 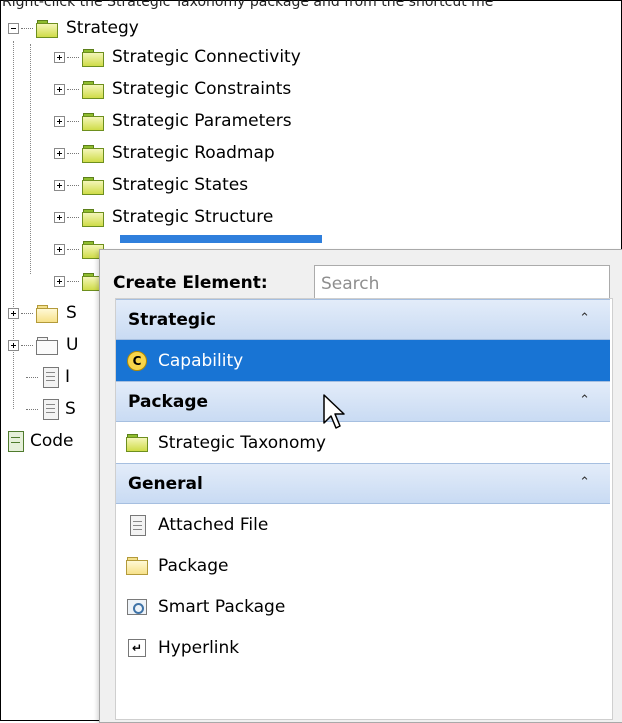 What do you see at coordinates (193, 153) in the screenshot?
I see `tree-item-label: Strategic Roadmap` at bounding box center [193, 153].